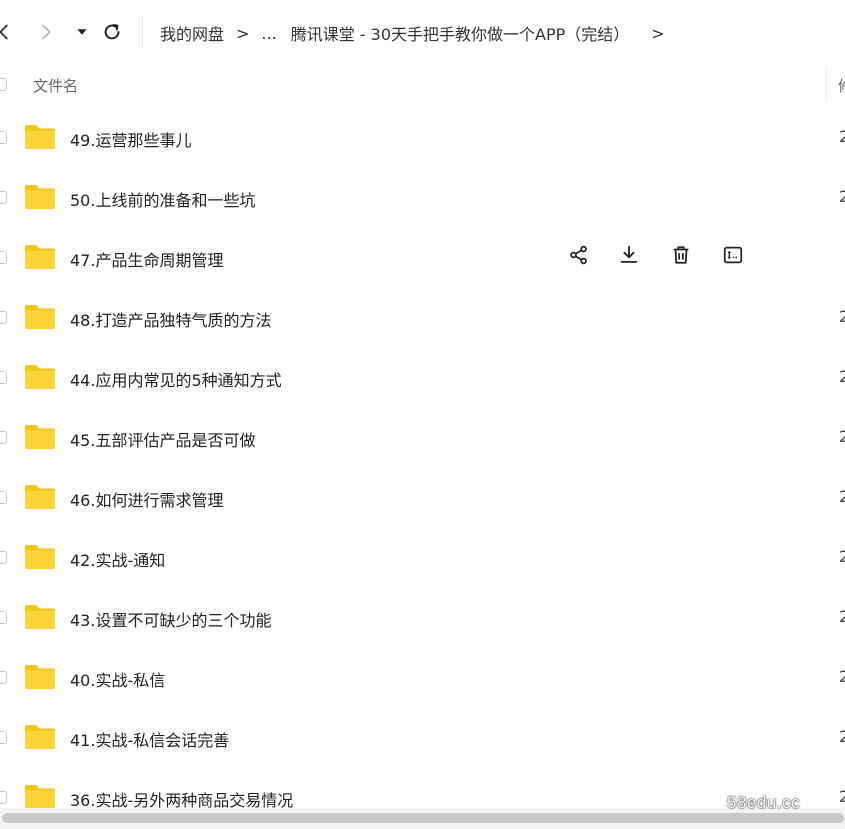 This screenshot has height=829, width=845. What do you see at coordinates (117, 559) in the screenshot?
I see `file-name: 42.实战-通知` at bounding box center [117, 559].